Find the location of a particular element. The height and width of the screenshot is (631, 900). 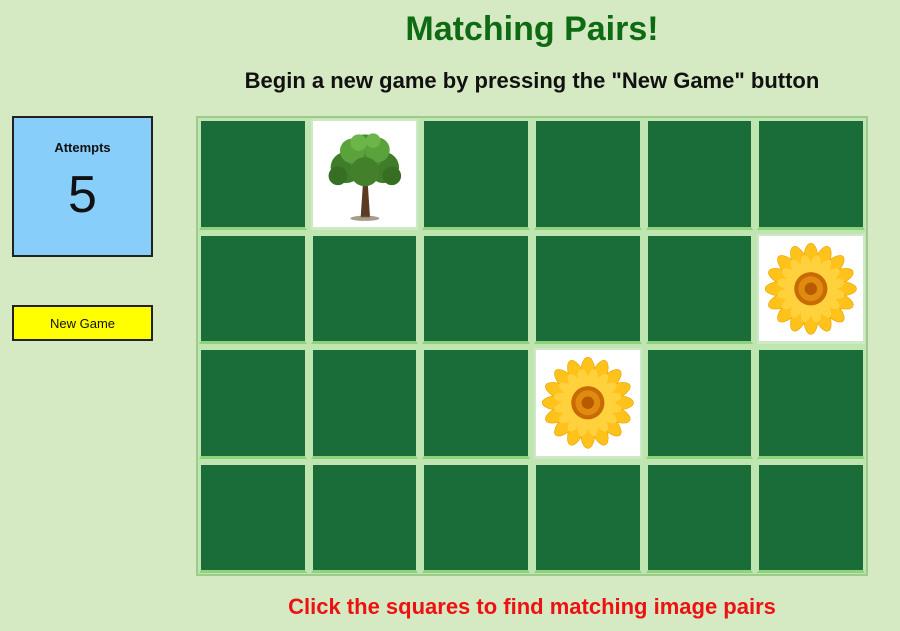

tile-r2-c6 is located at coordinates (811, 288).